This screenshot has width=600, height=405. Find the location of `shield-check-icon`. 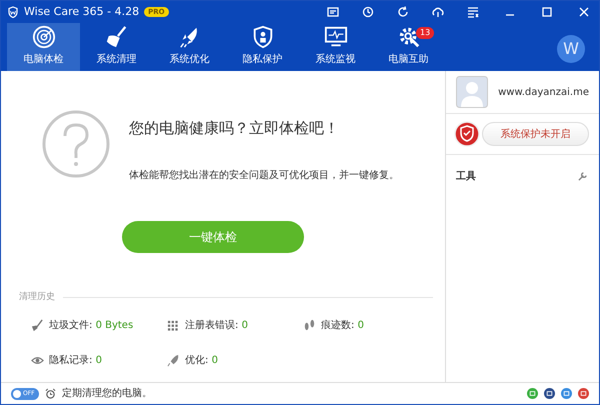

shield-check-icon is located at coordinates (467, 134).